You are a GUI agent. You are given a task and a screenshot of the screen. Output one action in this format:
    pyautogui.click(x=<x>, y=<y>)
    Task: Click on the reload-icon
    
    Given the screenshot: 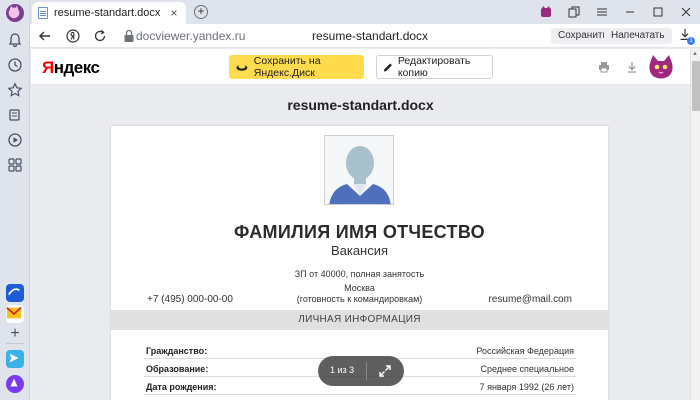 What is the action you would take?
    pyautogui.click(x=100, y=36)
    